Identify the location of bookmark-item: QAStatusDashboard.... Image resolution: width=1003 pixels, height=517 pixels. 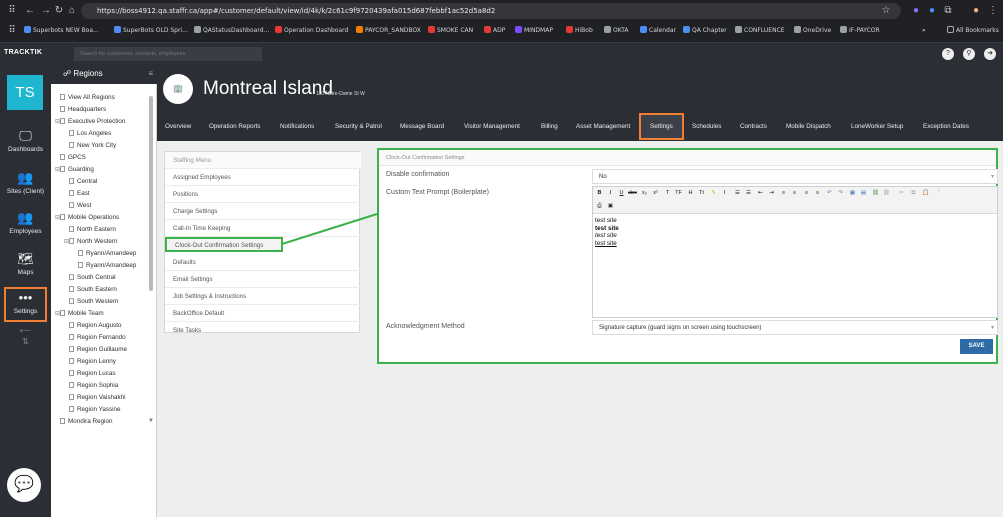
(231, 31).